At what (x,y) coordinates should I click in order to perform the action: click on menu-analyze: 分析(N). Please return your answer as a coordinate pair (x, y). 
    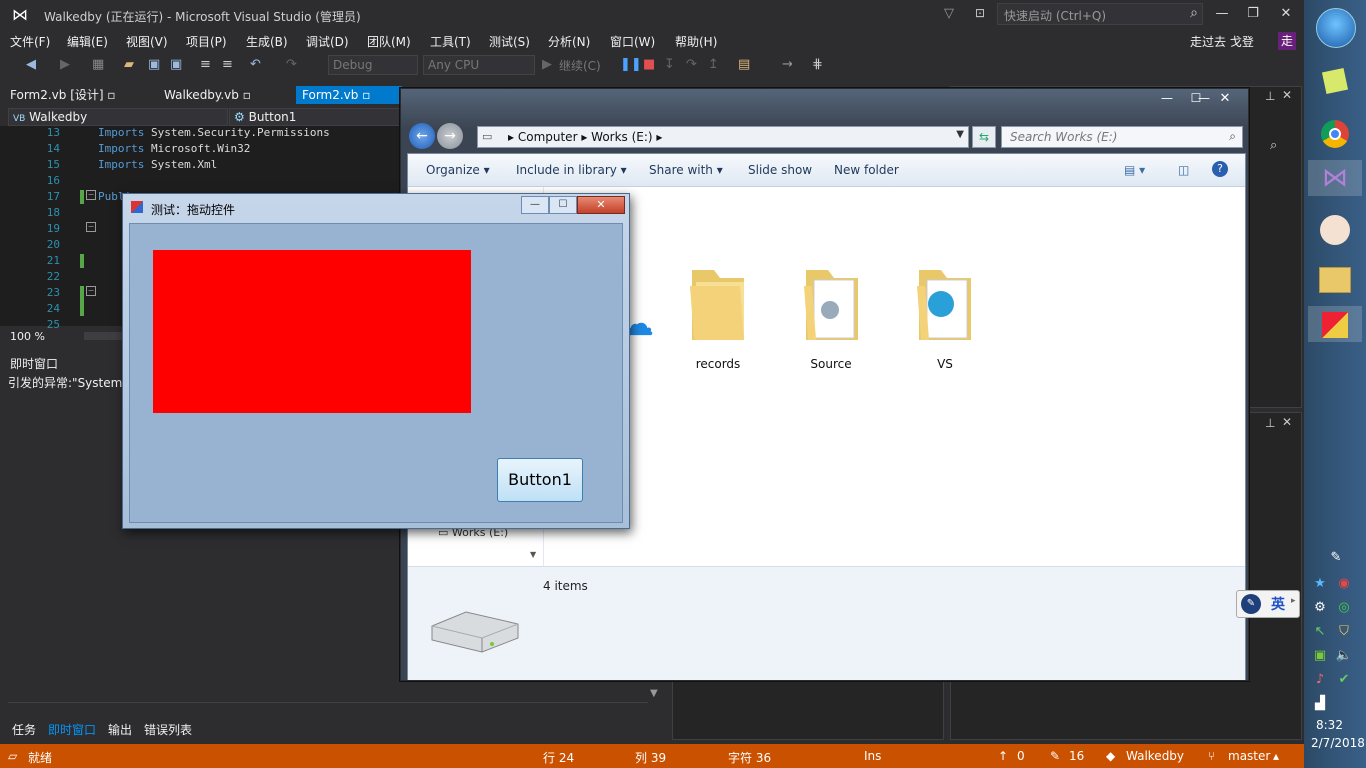
    Looking at the image, I should click on (569, 41).